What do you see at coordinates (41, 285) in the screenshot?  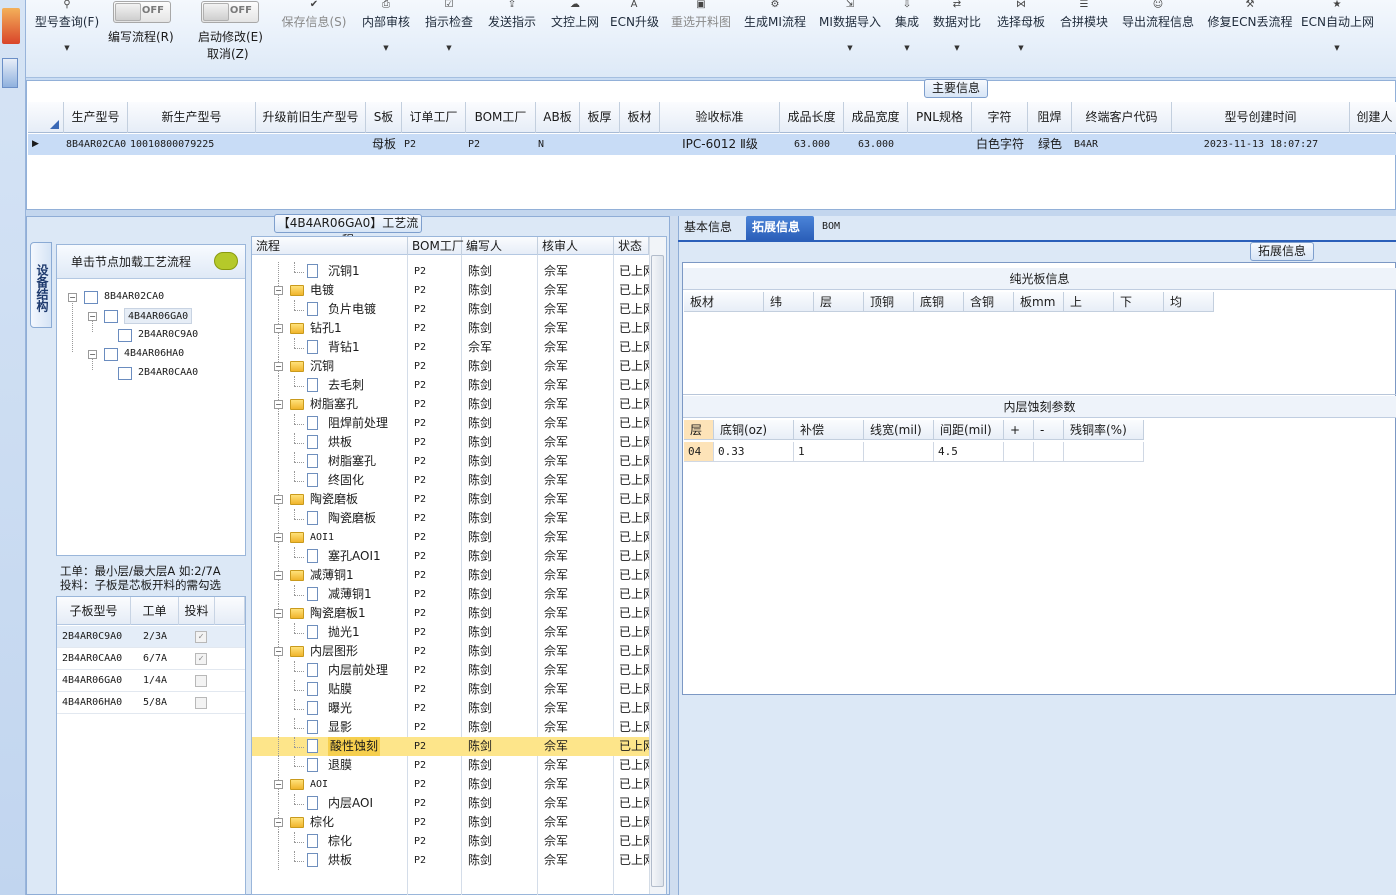 I see `side-tab-equipment: 设备结构` at bounding box center [41, 285].